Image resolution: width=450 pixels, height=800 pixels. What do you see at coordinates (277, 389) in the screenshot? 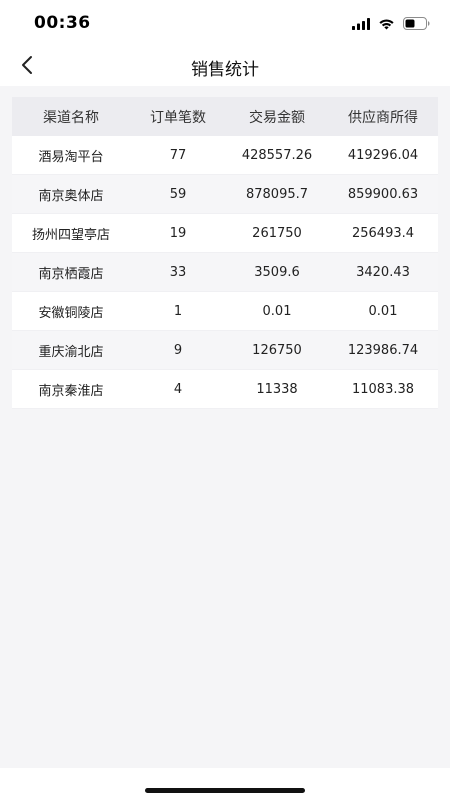
I see `cell-transaction-amount: 11338` at bounding box center [277, 389].